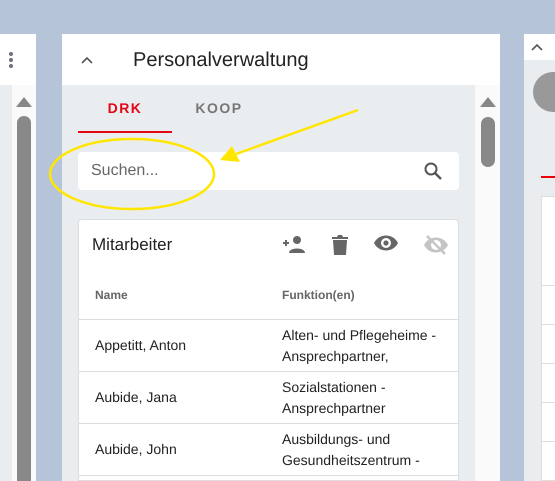  What do you see at coordinates (433, 171) in the screenshot?
I see `search-icon` at bounding box center [433, 171].